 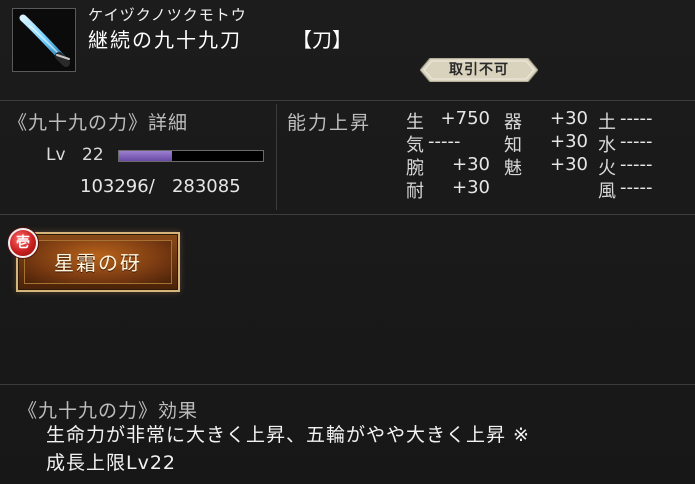 I want to click on effect-title: 《九十九の力》効果, so click(x=108, y=411).